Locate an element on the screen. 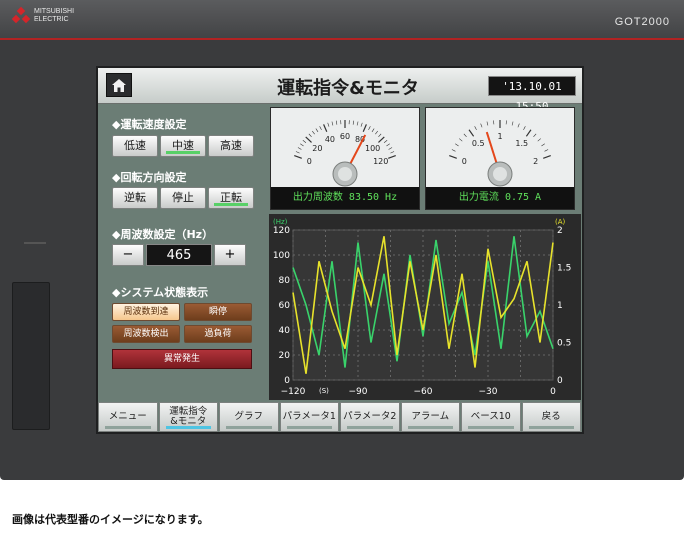 The width and height of the screenshot is (684, 539). direction-buttons: 逆転 停止 正転 is located at coordinates (183, 198).